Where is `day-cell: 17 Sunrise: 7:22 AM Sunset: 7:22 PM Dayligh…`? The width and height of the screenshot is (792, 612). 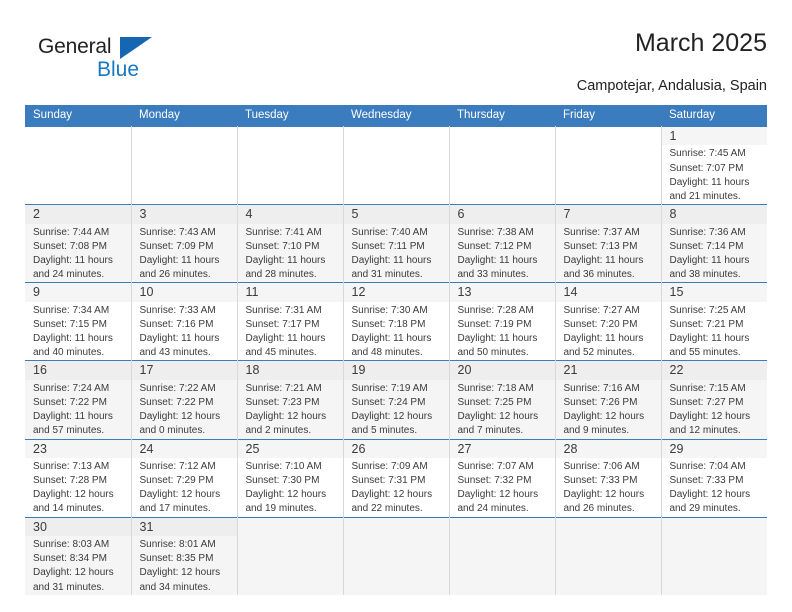 day-cell: 17 Sunrise: 7:22 AM Sunset: 7:22 PM Dayligh… is located at coordinates (184, 399).